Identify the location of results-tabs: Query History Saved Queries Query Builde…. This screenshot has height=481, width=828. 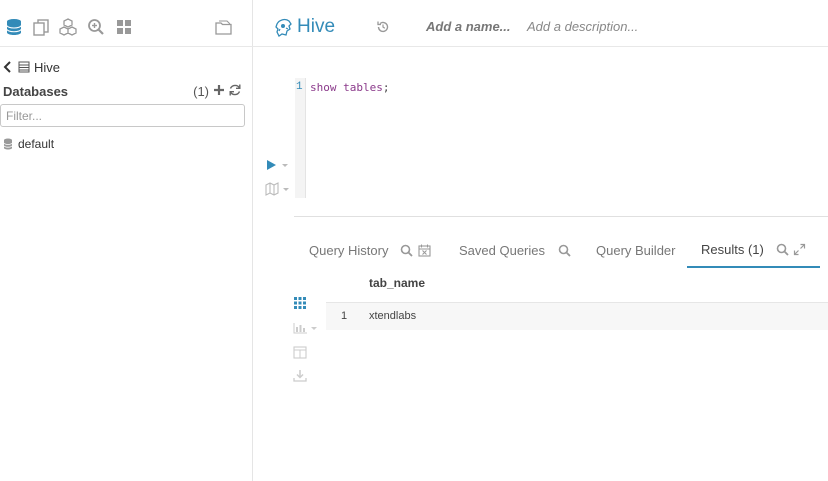
(561, 250).